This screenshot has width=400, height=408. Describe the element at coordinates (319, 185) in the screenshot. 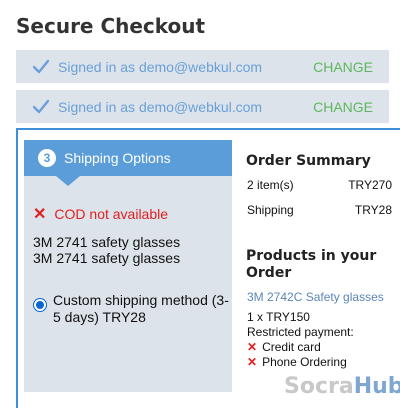

I see `order-summary-row: 2 item(s) TRY270` at that location.